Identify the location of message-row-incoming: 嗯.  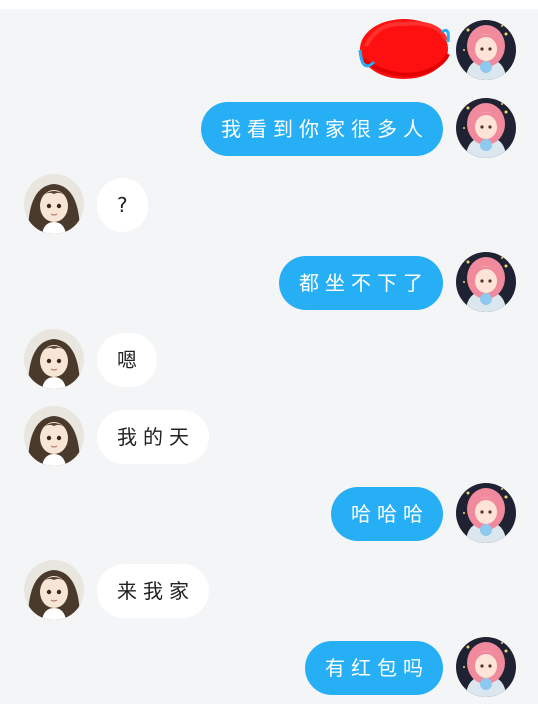
(269, 360).